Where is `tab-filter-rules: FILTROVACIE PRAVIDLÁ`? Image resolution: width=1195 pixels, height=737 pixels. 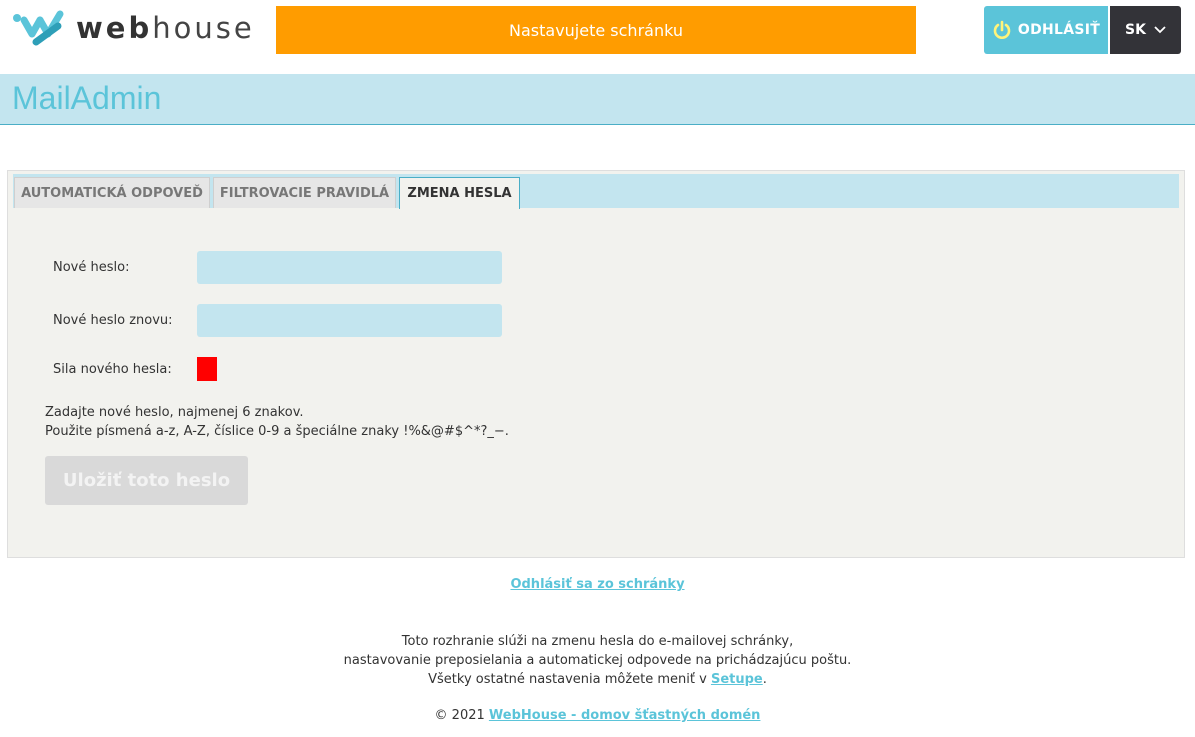 tab-filter-rules: FILTROVACIE PRAVIDLÁ is located at coordinates (304, 192).